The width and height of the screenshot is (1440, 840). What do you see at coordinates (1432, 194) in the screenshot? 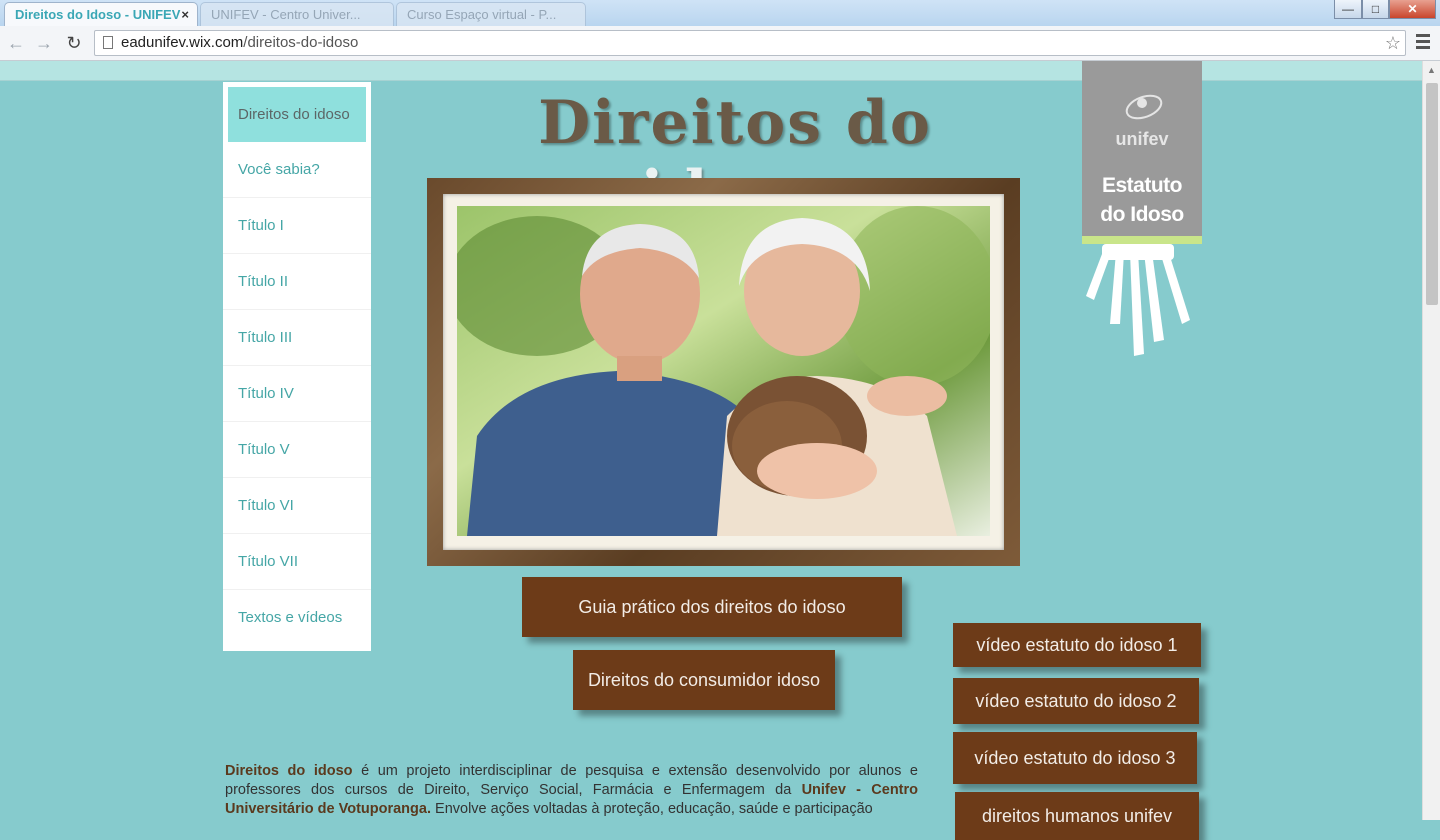
I see `scrollbar-thumb` at bounding box center [1432, 194].